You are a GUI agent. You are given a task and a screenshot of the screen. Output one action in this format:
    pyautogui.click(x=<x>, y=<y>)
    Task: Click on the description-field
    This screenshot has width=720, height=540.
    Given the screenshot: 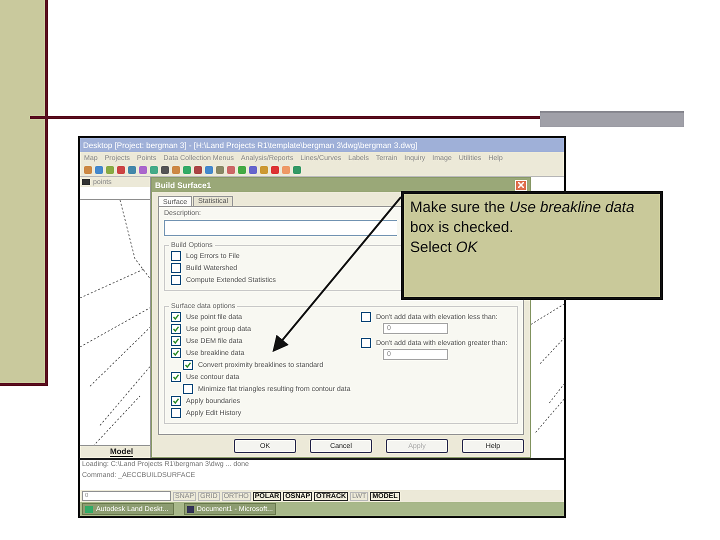 What is the action you would take?
    pyautogui.click(x=280, y=228)
    